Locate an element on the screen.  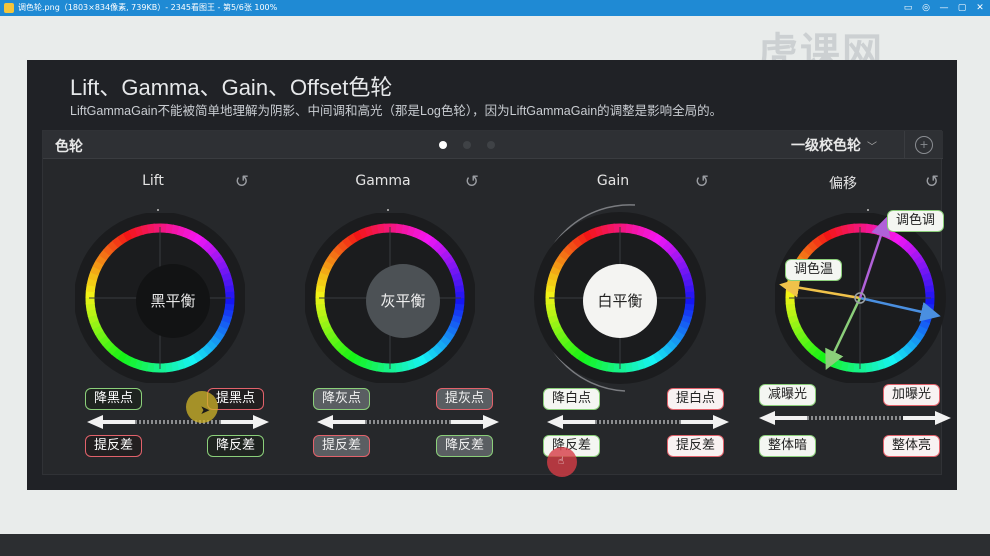
wheel-mode-select: 一级校色轮 ﹀ is located at coordinates (834, 145).